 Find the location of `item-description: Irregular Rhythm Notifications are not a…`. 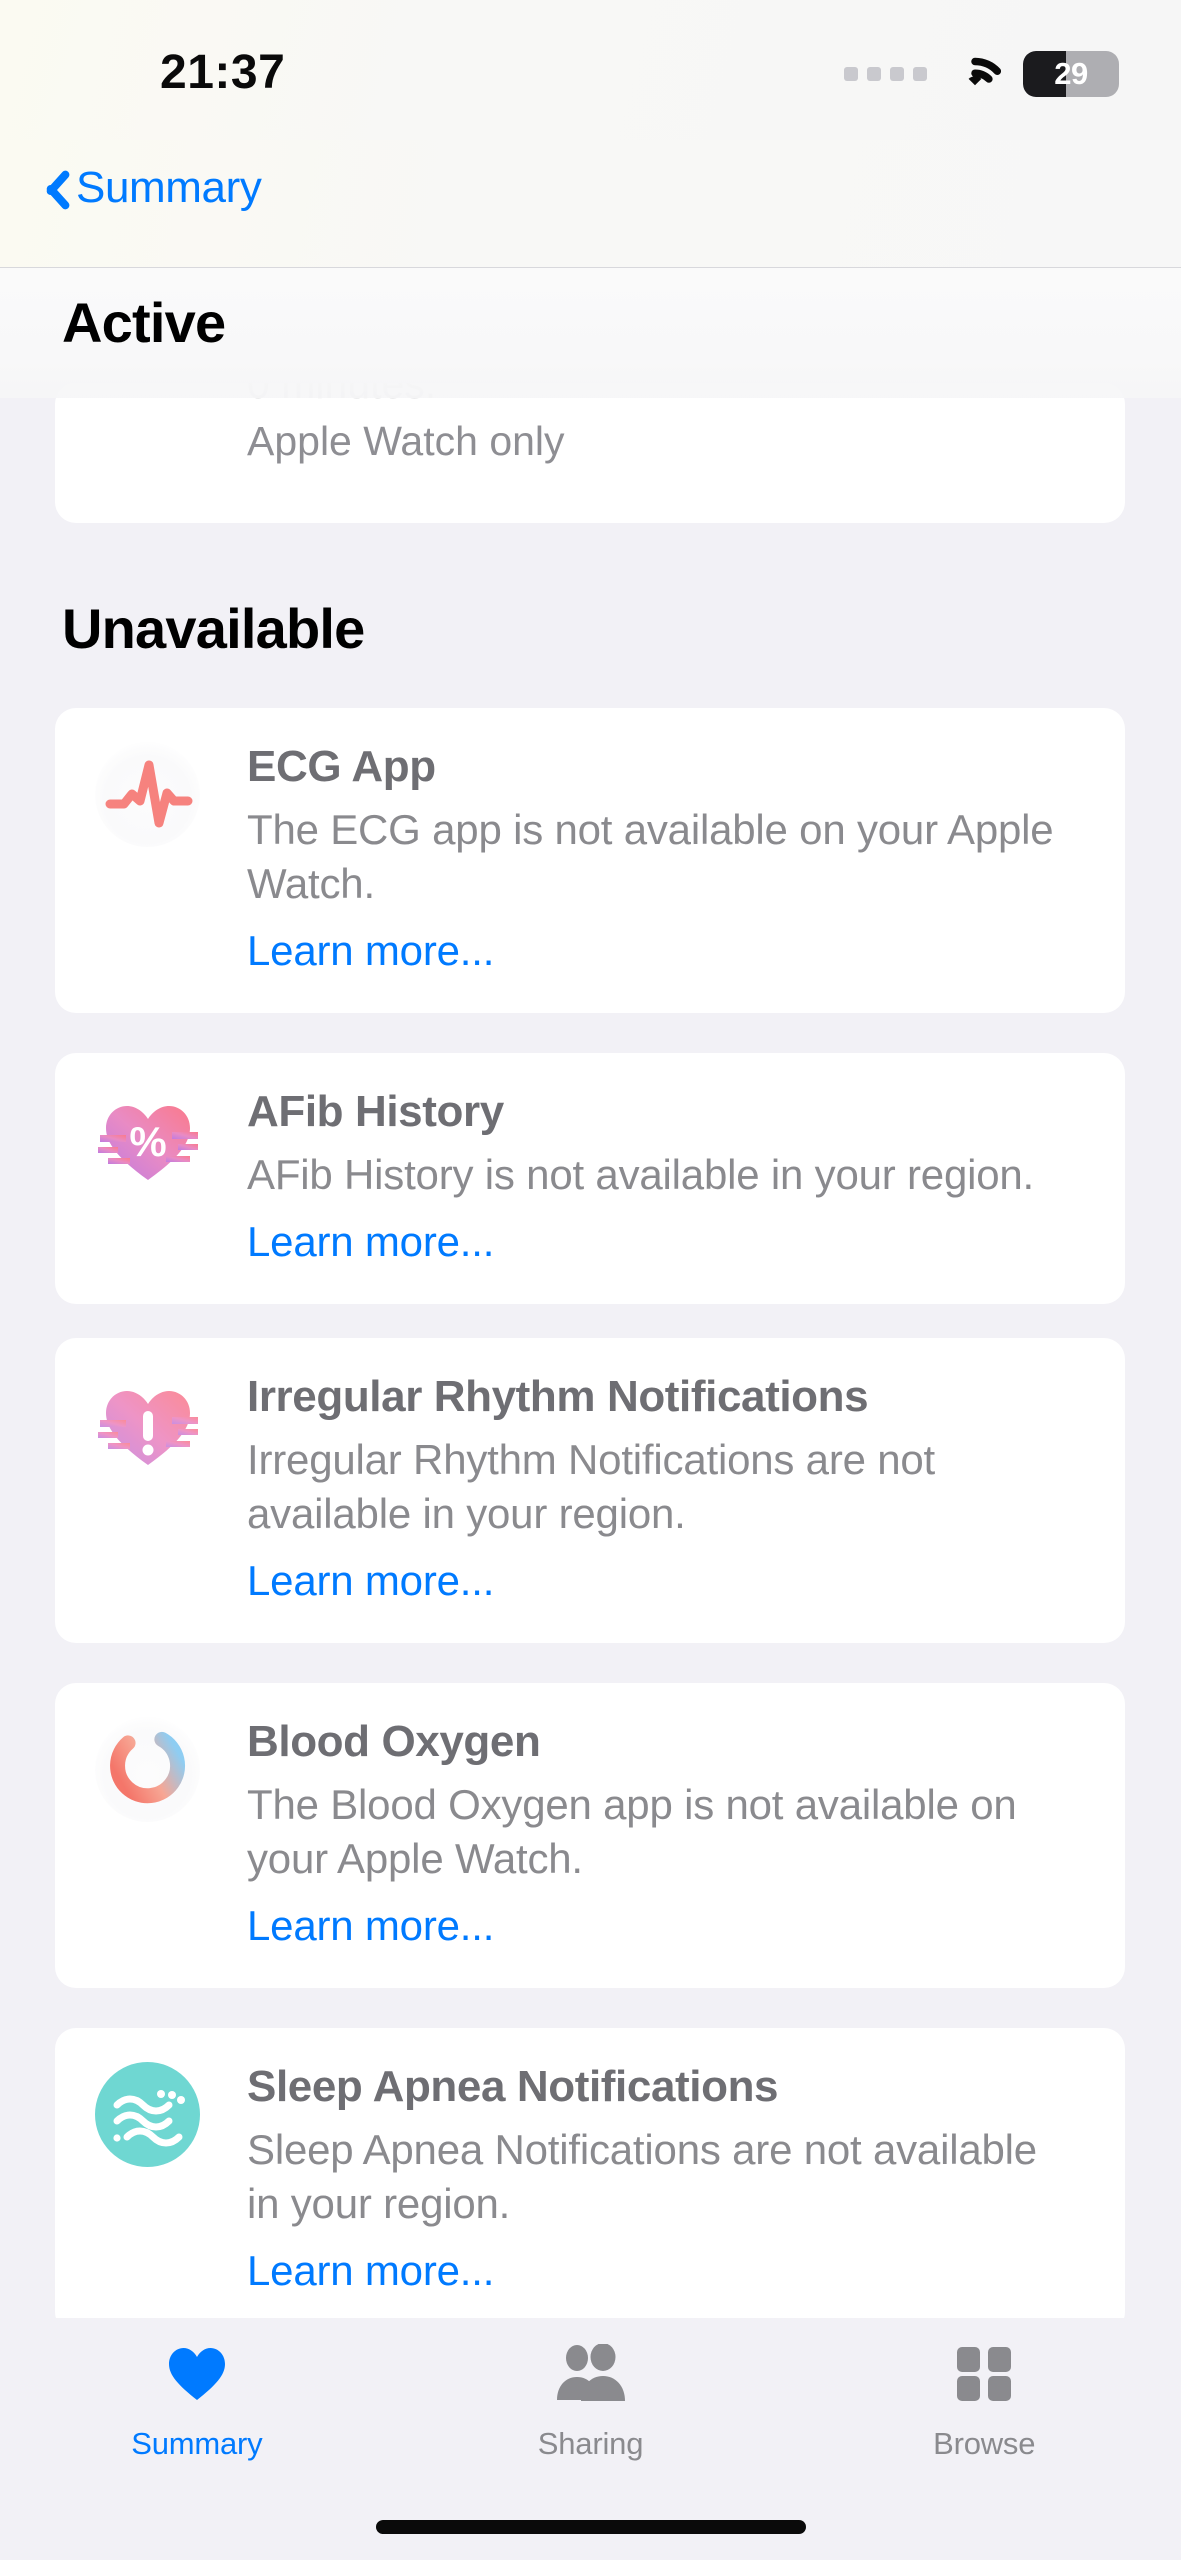

item-description: Irregular Rhythm Notifications are not a… is located at coordinates (591, 1487).